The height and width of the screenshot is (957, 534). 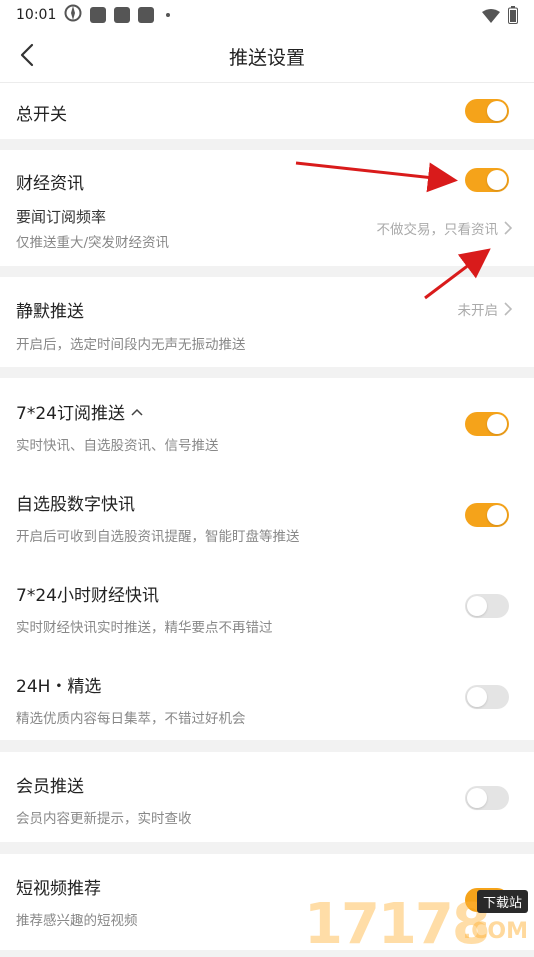 What do you see at coordinates (61, 217) in the screenshot?
I see `subscription-frequency-label: 要闻订阅频率` at bounding box center [61, 217].